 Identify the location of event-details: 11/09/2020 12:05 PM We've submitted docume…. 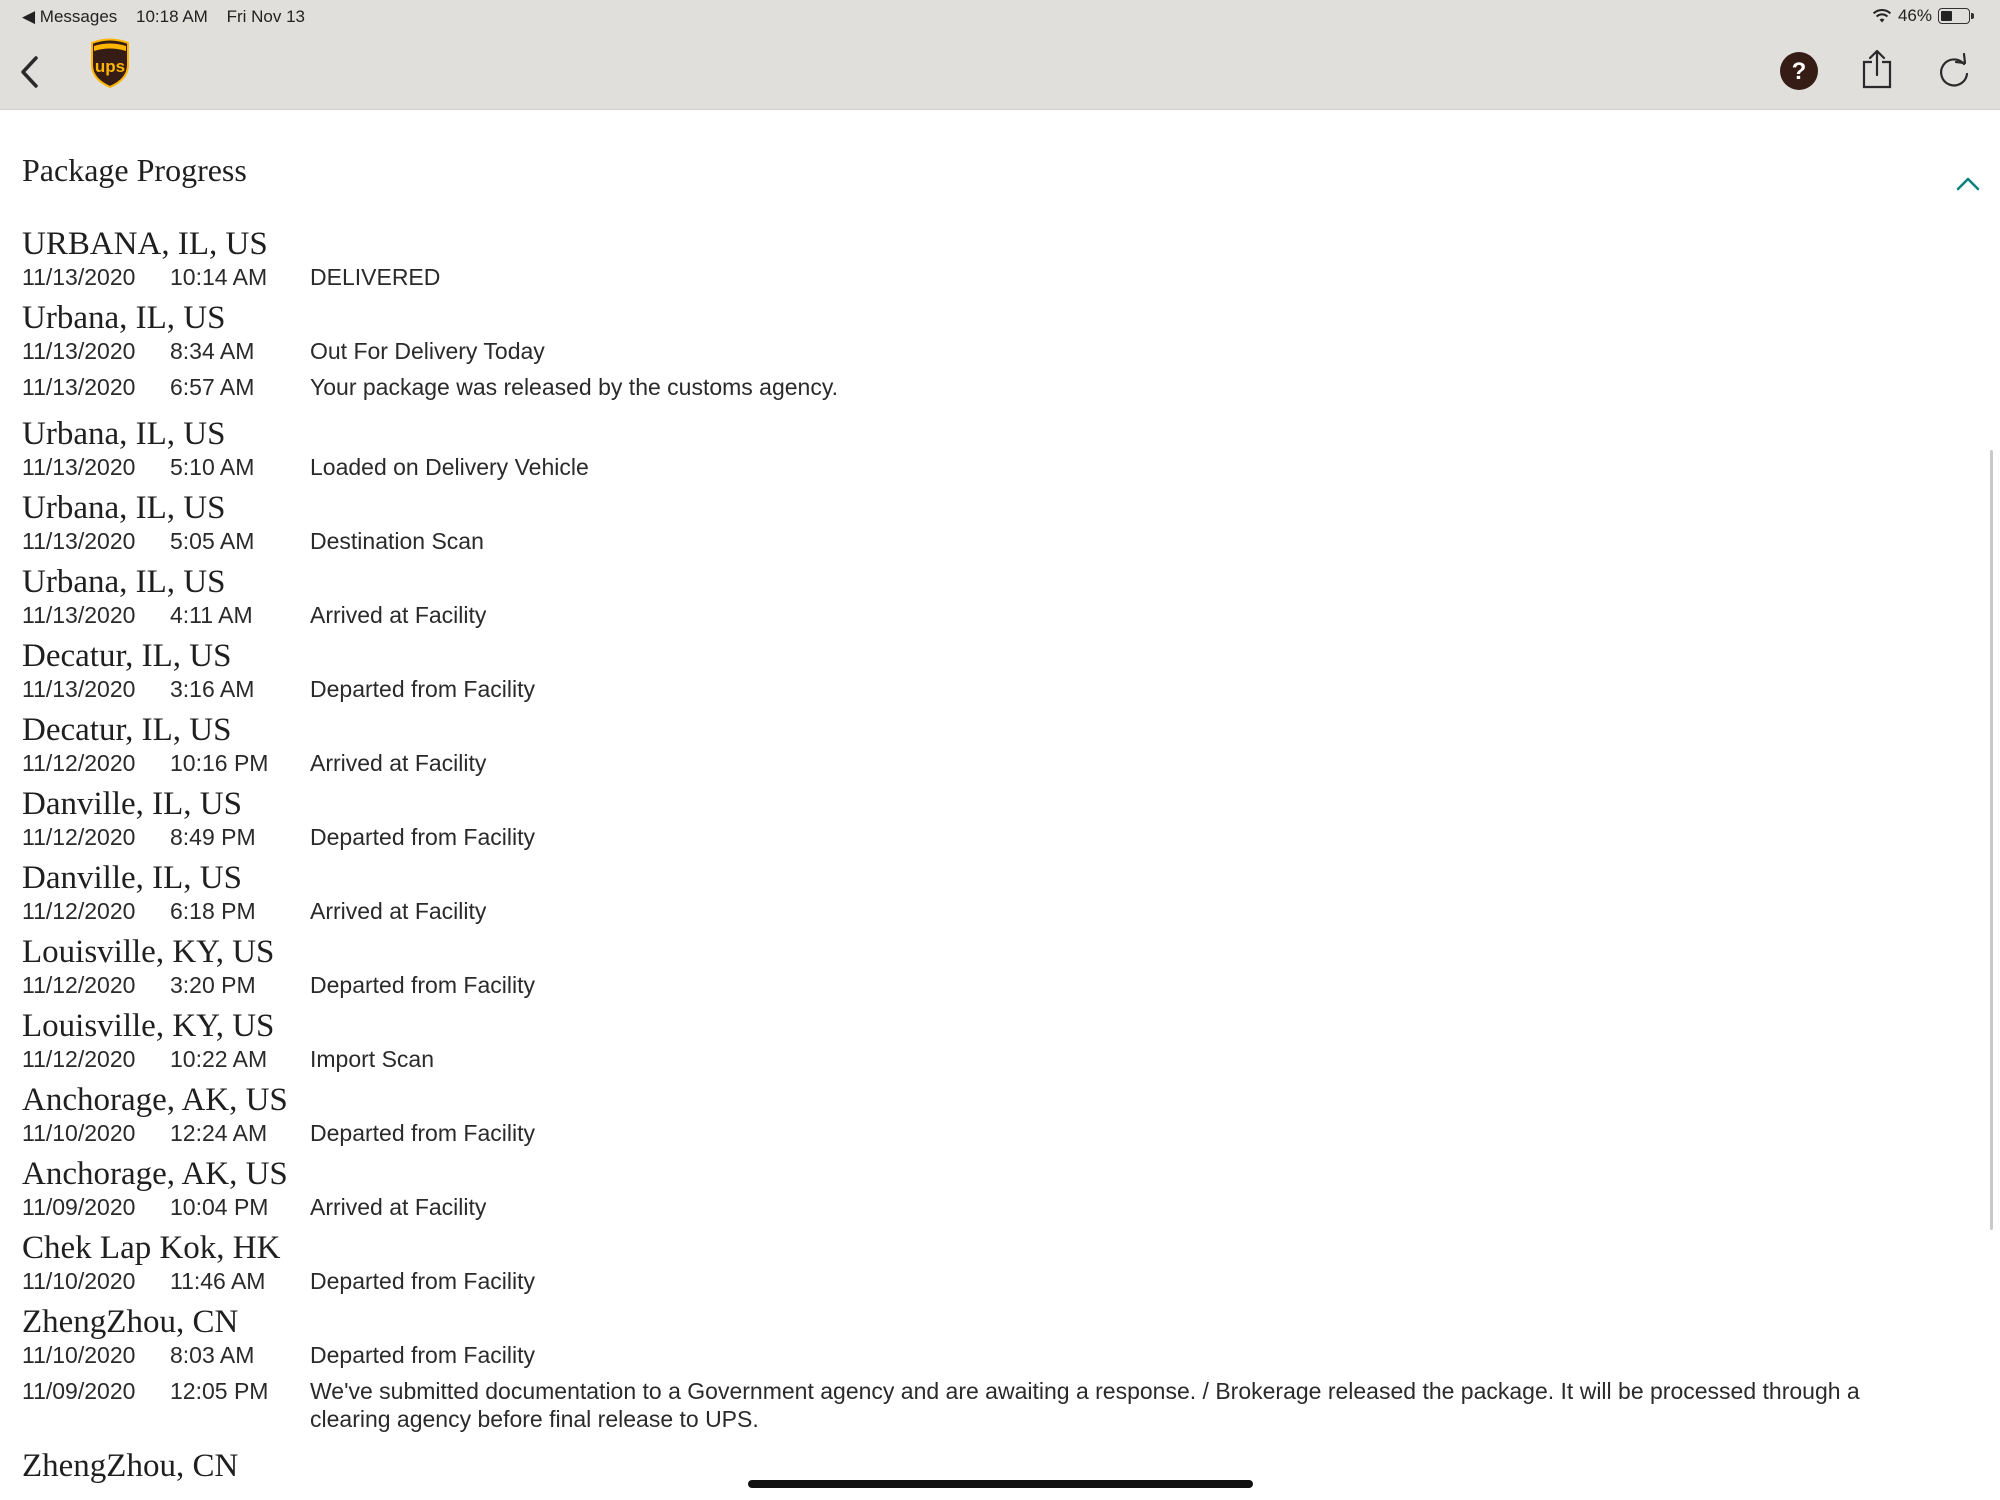
(997, 1405).